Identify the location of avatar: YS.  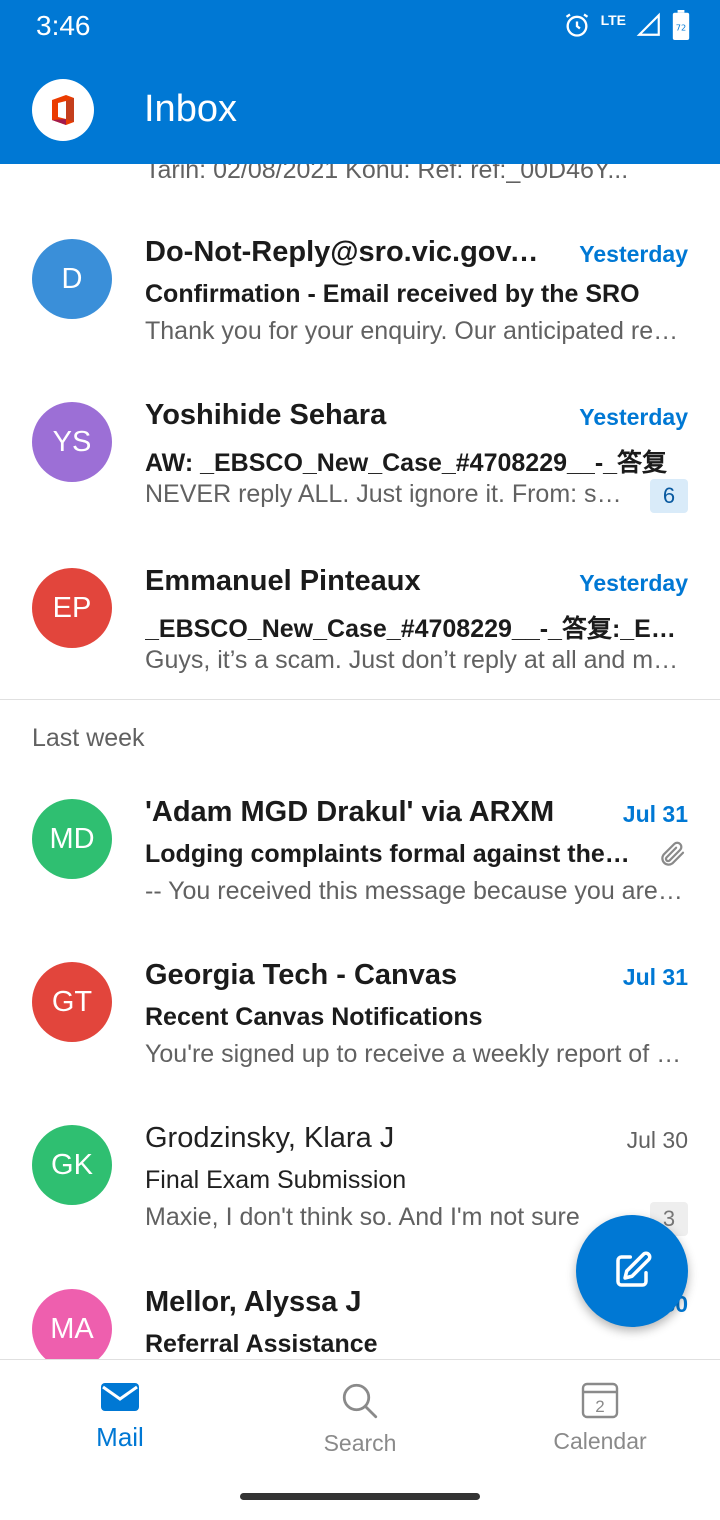
(72, 442).